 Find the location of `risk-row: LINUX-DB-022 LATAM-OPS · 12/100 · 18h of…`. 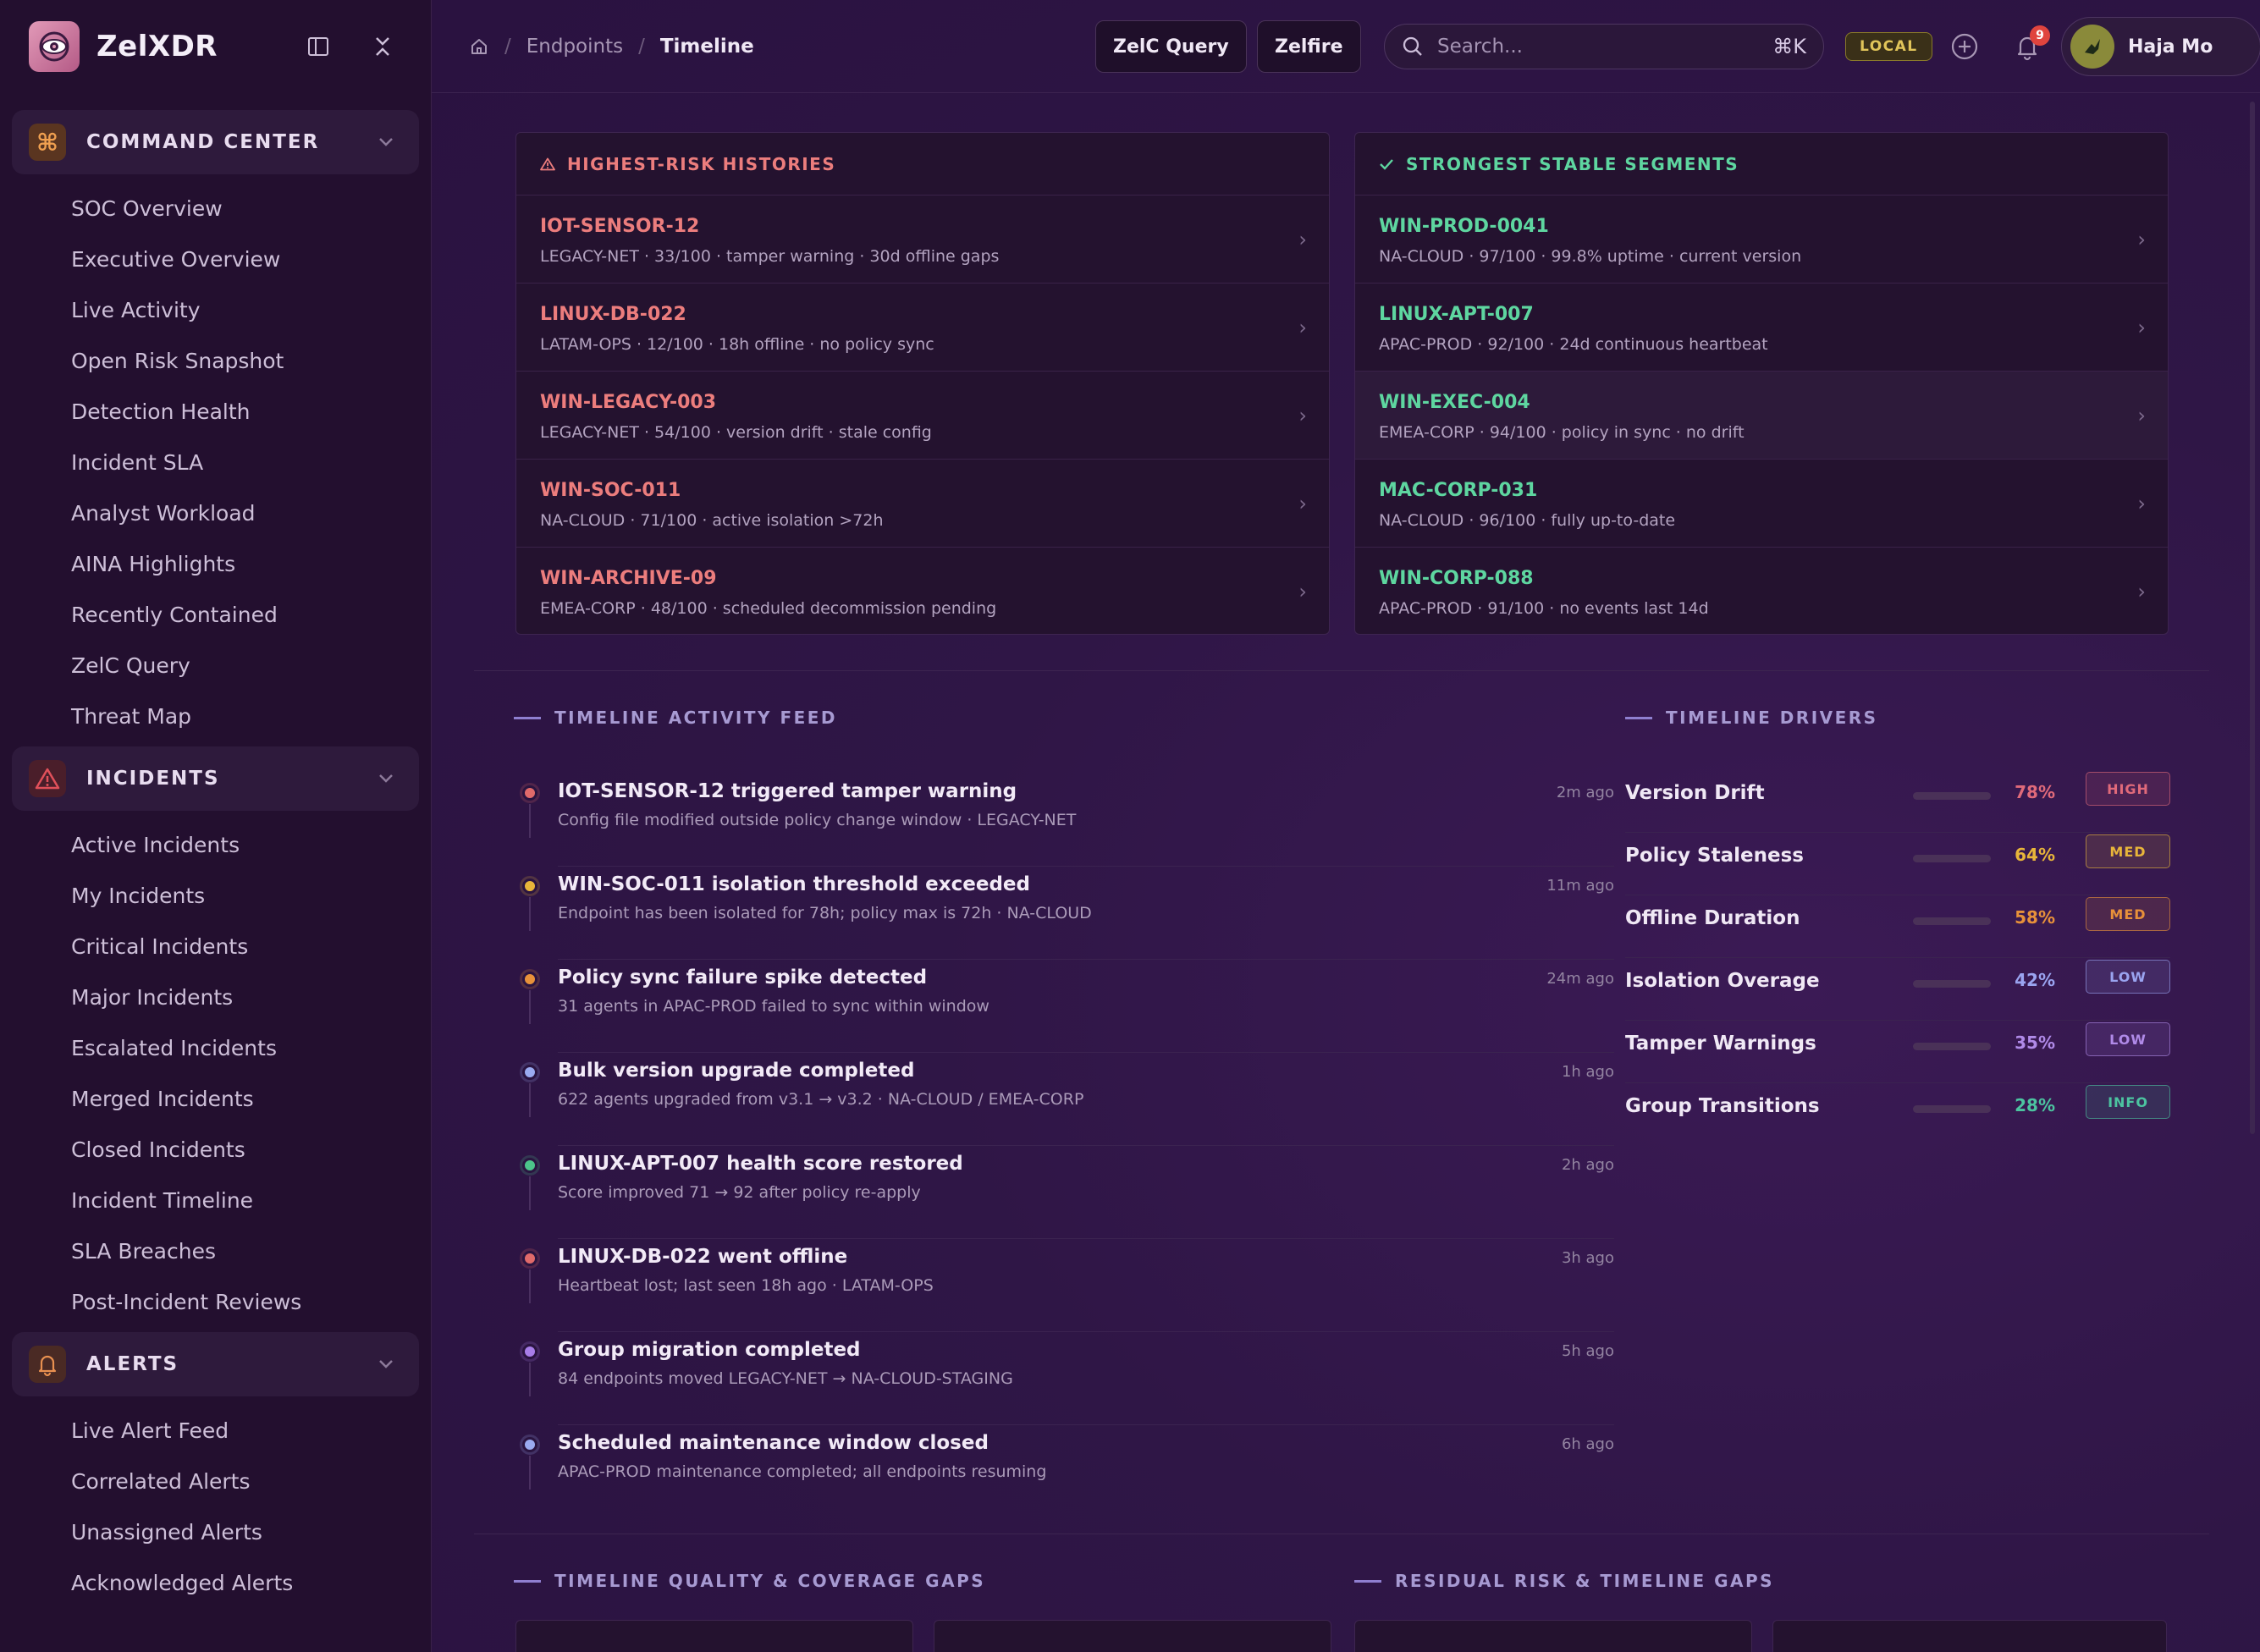

risk-row: LINUX-DB-022 LATAM-OPS · 12/100 · 18h of… is located at coordinates (922, 328).